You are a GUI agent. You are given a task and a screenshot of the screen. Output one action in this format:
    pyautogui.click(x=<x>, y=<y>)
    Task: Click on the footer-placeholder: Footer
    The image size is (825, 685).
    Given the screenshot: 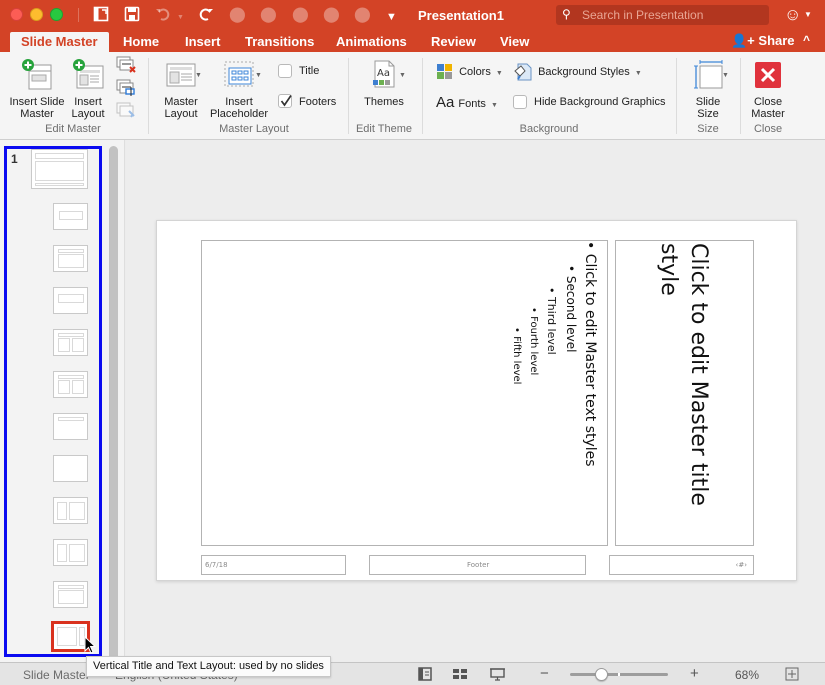 What is the action you would take?
    pyautogui.click(x=477, y=565)
    